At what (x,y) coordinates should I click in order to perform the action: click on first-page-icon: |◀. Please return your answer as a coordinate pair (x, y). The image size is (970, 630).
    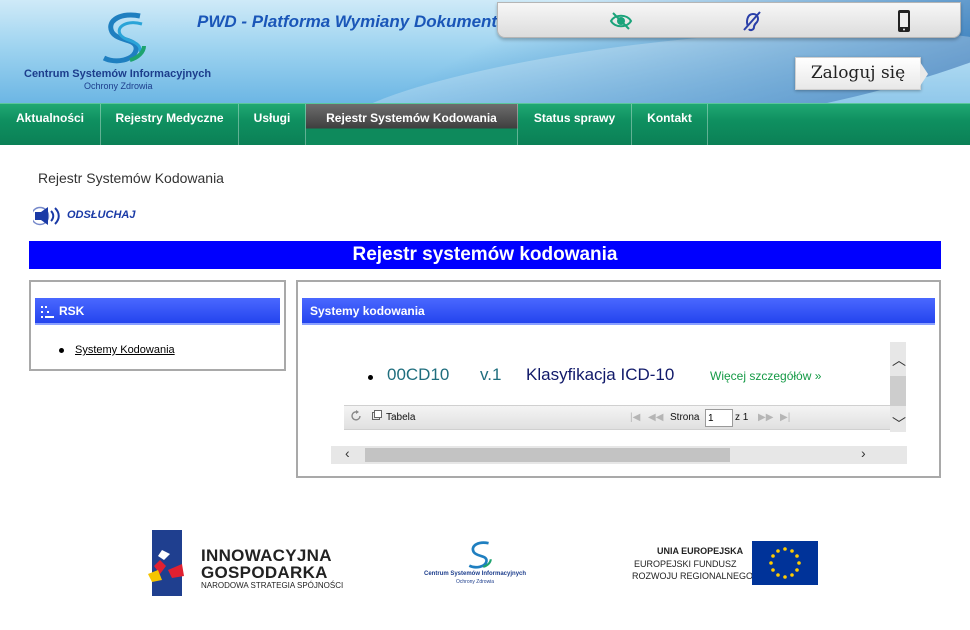
    Looking at the image, I should click on (635, 417).